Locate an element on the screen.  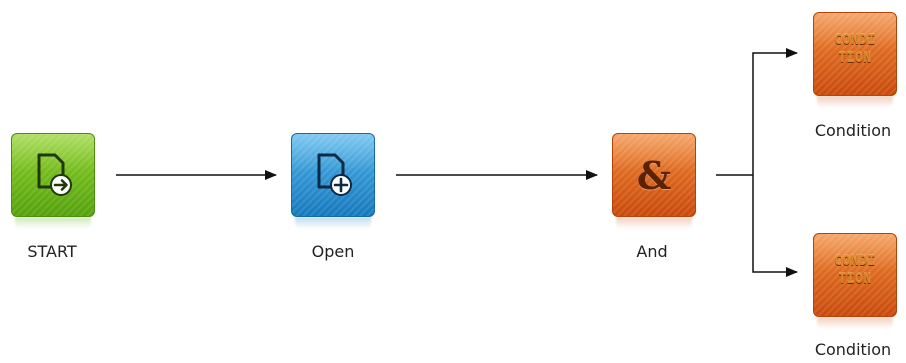
start-reflection is located at coordinates (53, 223).